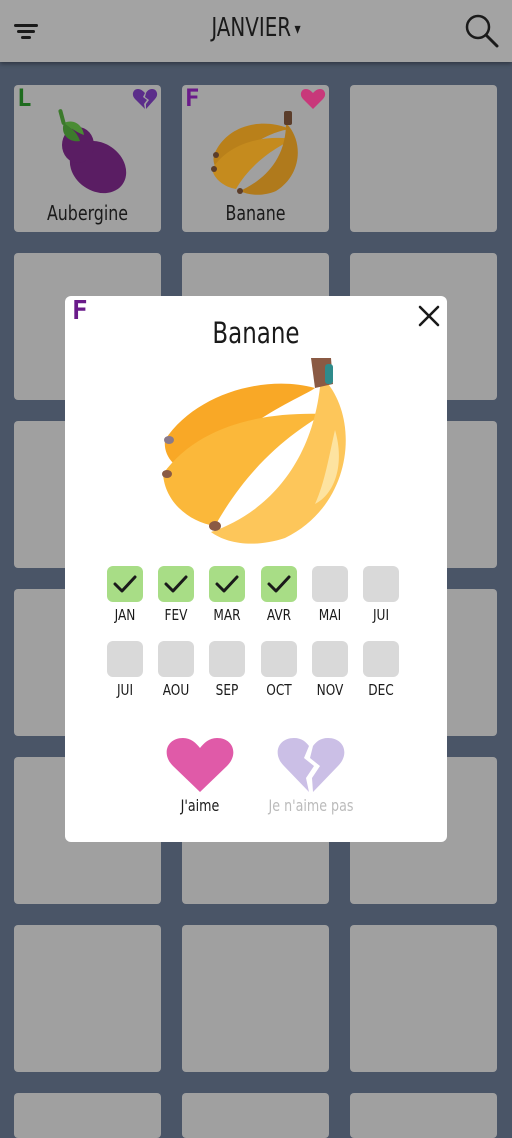  I want to click on search-icon, so click(482, 31).